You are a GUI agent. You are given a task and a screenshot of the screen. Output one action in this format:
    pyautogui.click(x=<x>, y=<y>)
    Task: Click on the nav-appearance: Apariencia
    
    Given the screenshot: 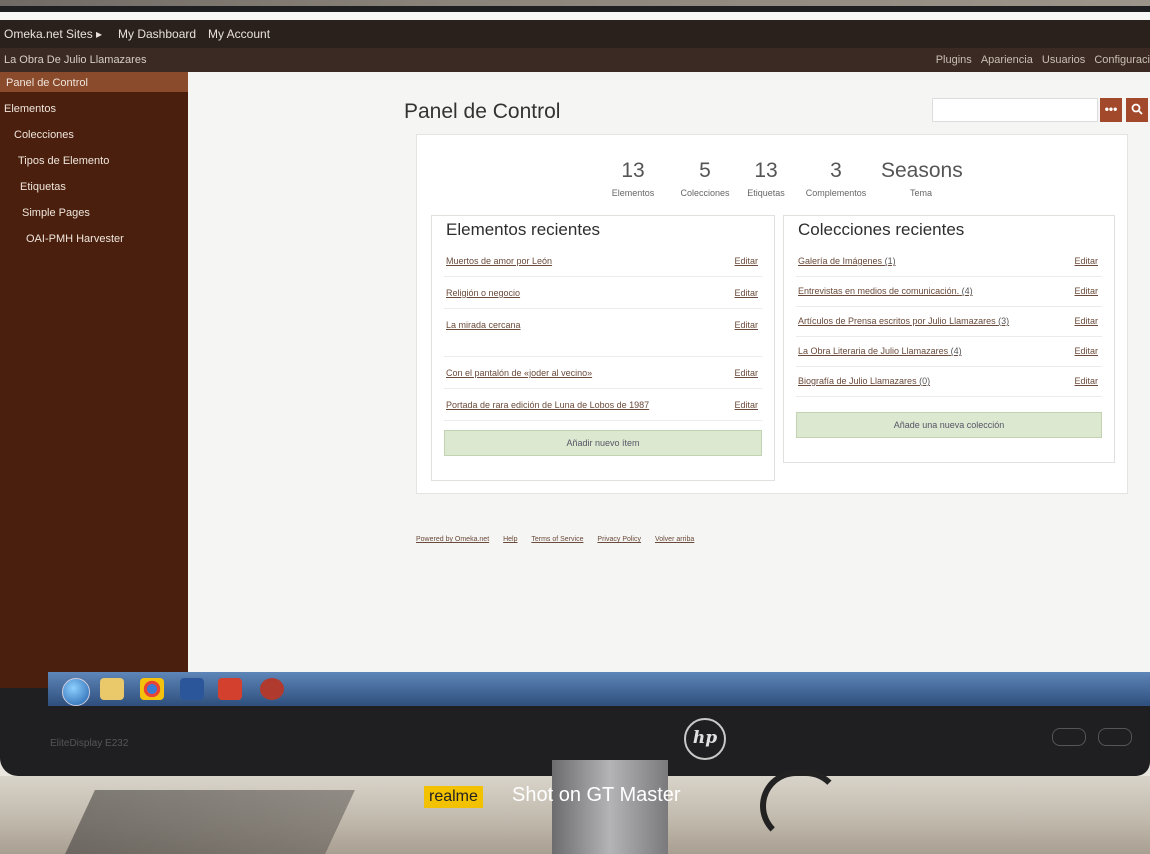 What is the action you would take?
    pyautogui.click(x=1007, y=60)
    